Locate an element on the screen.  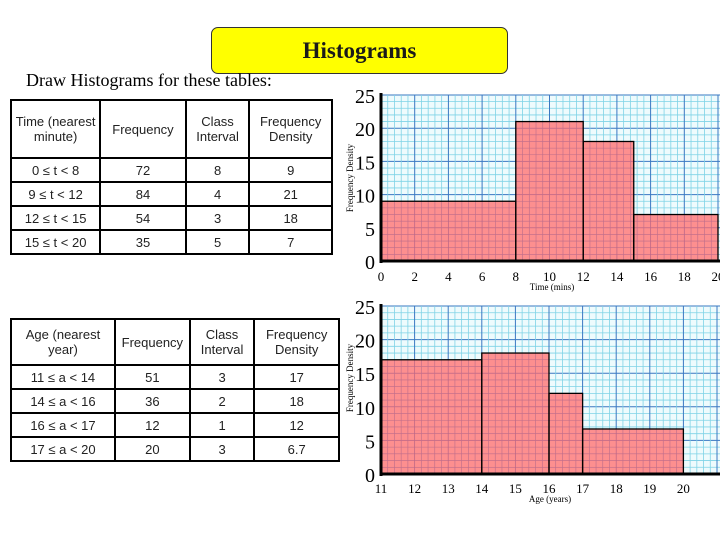
x-axis-title: Age (years) is located at coordinates (550, 499).